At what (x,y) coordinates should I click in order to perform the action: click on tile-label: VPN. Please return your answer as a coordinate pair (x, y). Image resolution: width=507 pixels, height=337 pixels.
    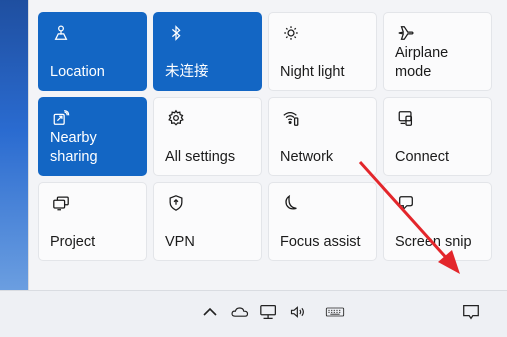
    Looking at the image, I should click on (180, 242).